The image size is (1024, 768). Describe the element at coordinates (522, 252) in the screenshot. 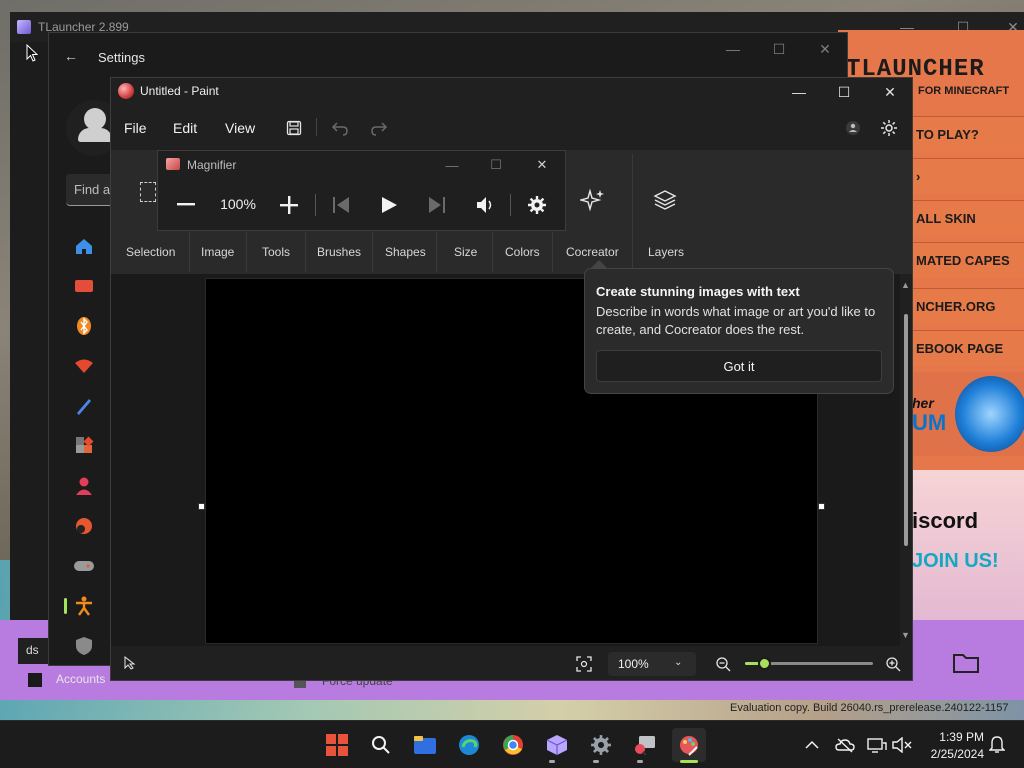

I see `ribbon-colors: Colors` at that location.